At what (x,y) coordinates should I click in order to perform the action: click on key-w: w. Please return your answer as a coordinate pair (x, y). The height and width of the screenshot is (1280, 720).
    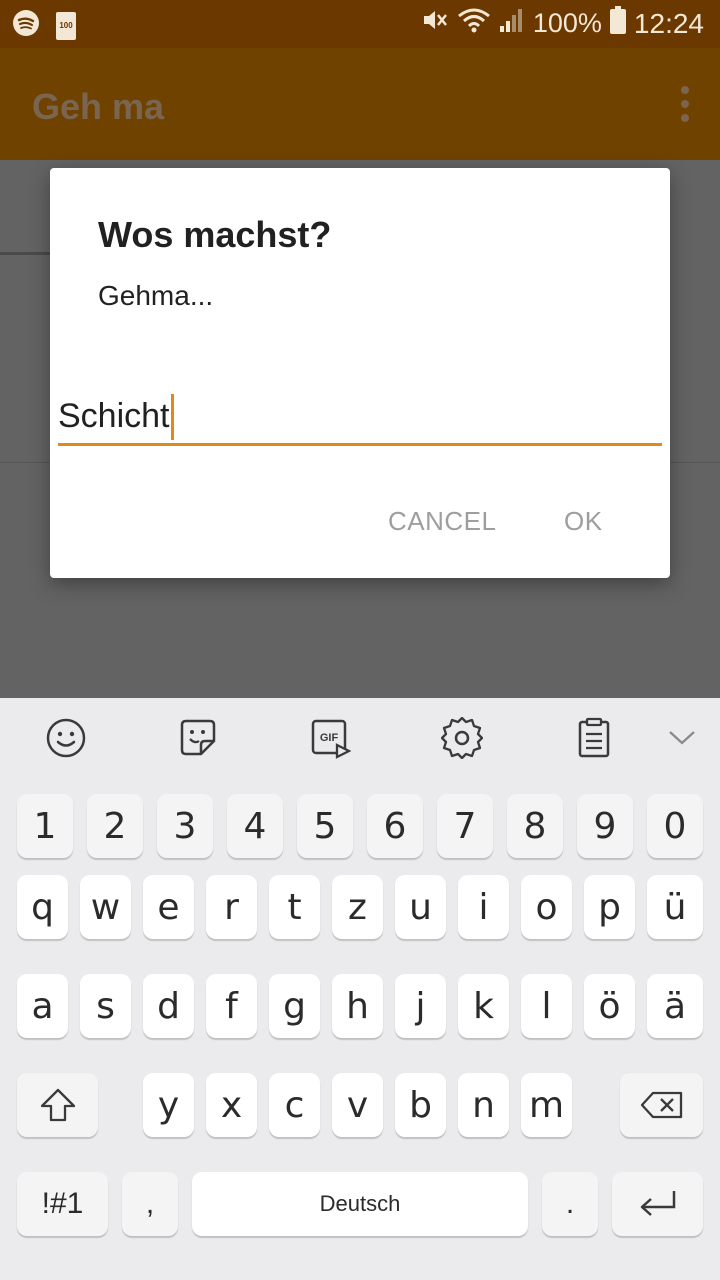
    Looking at the image, I should click on (105, 907).